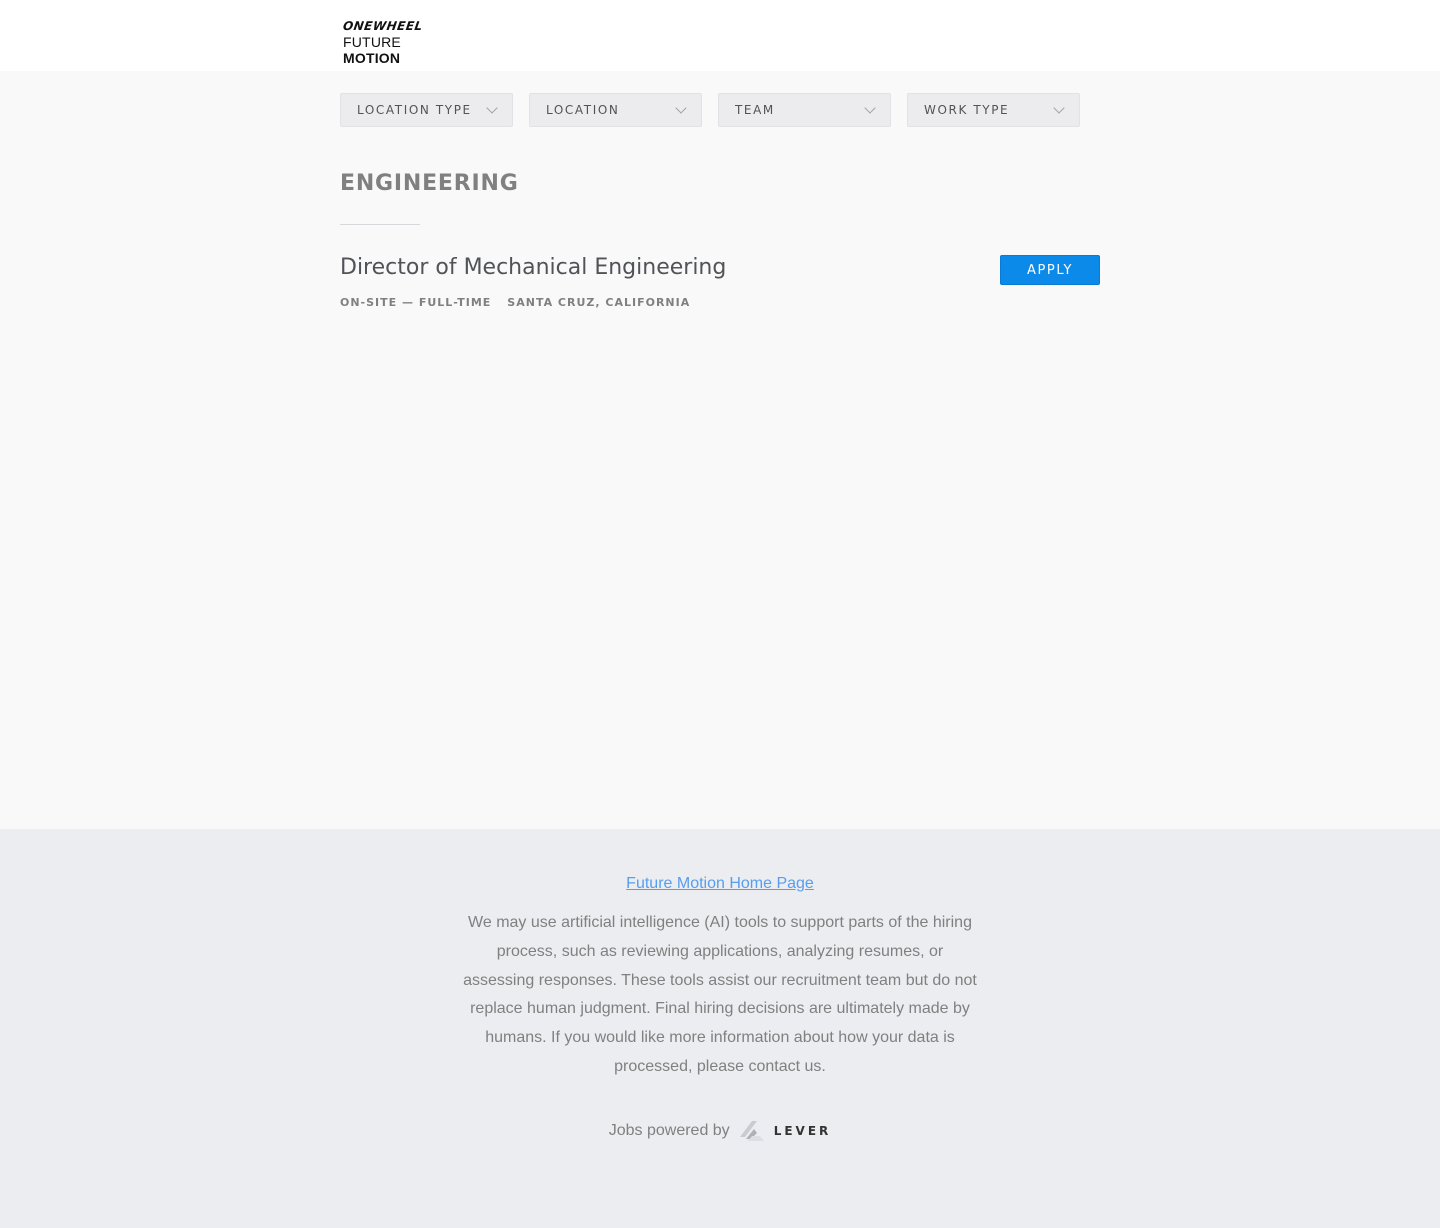 The height and width of the screenshot is (1228, 1440). I want to click on apply-button: APPLY, so click(1050, 270).